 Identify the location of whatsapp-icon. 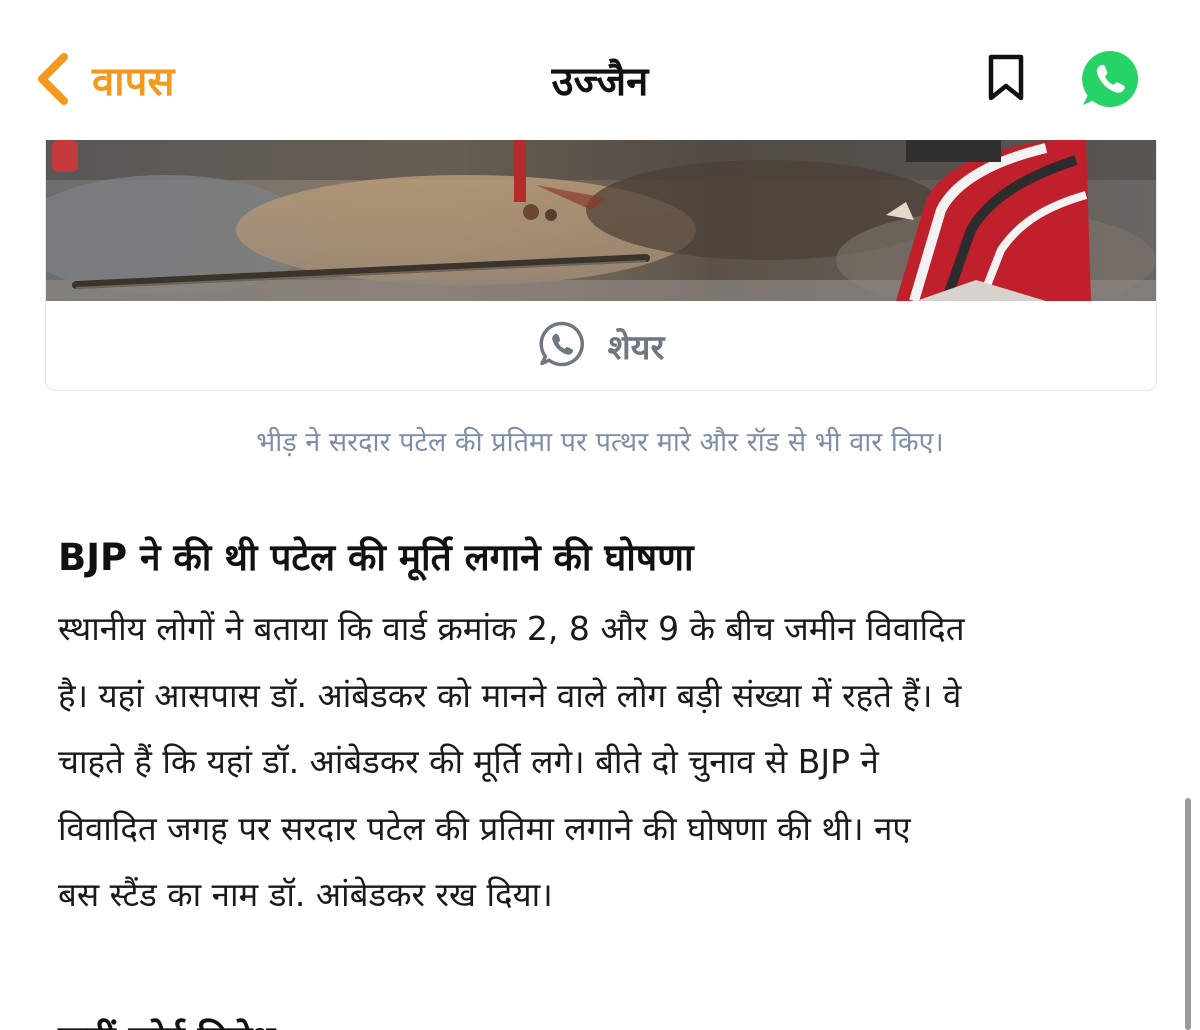
(1110, 82).